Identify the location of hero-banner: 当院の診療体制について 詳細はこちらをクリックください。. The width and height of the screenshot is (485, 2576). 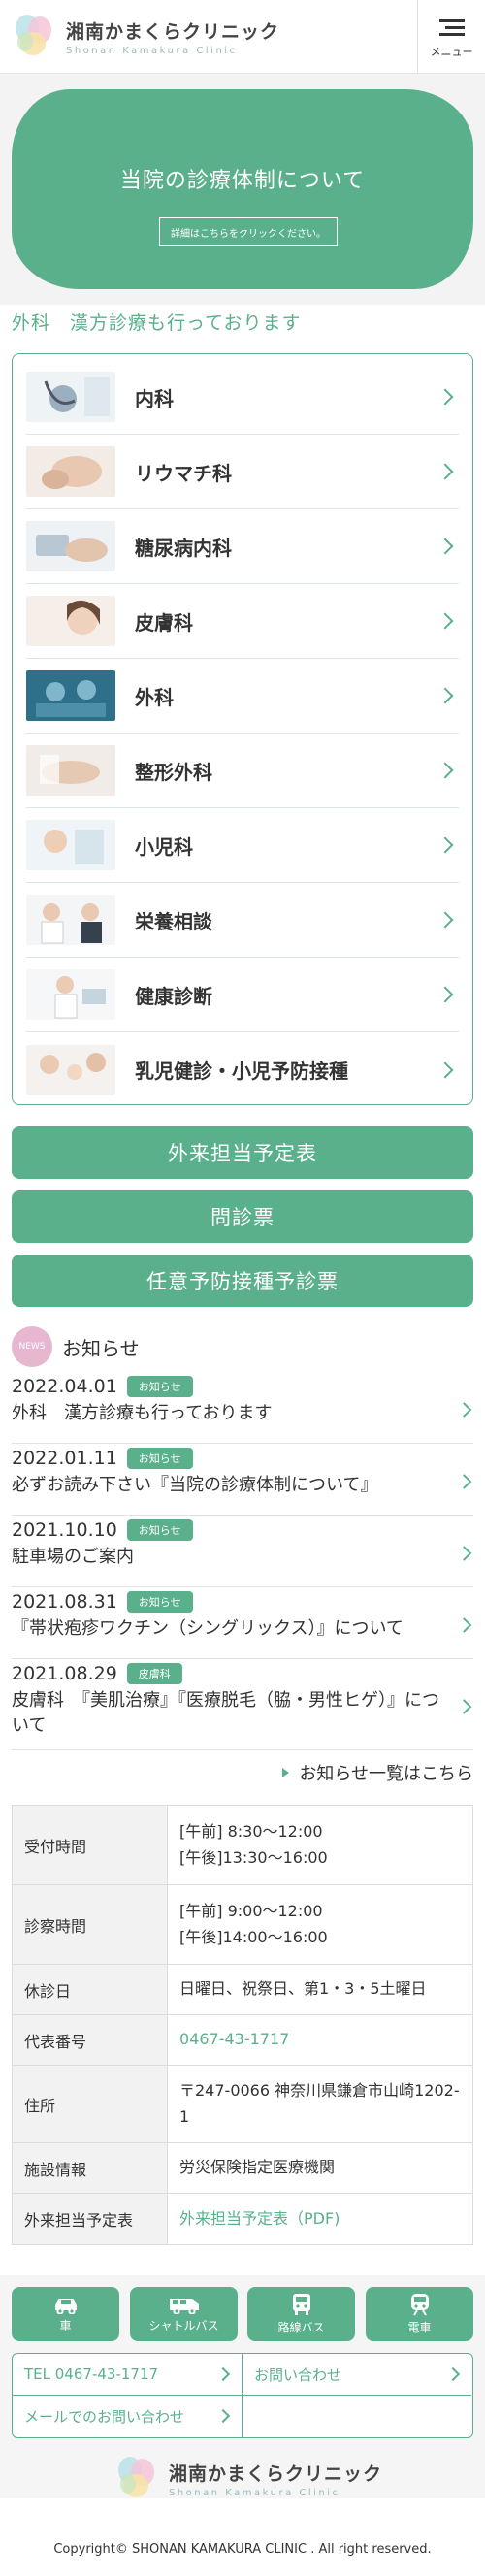
(242, 189).